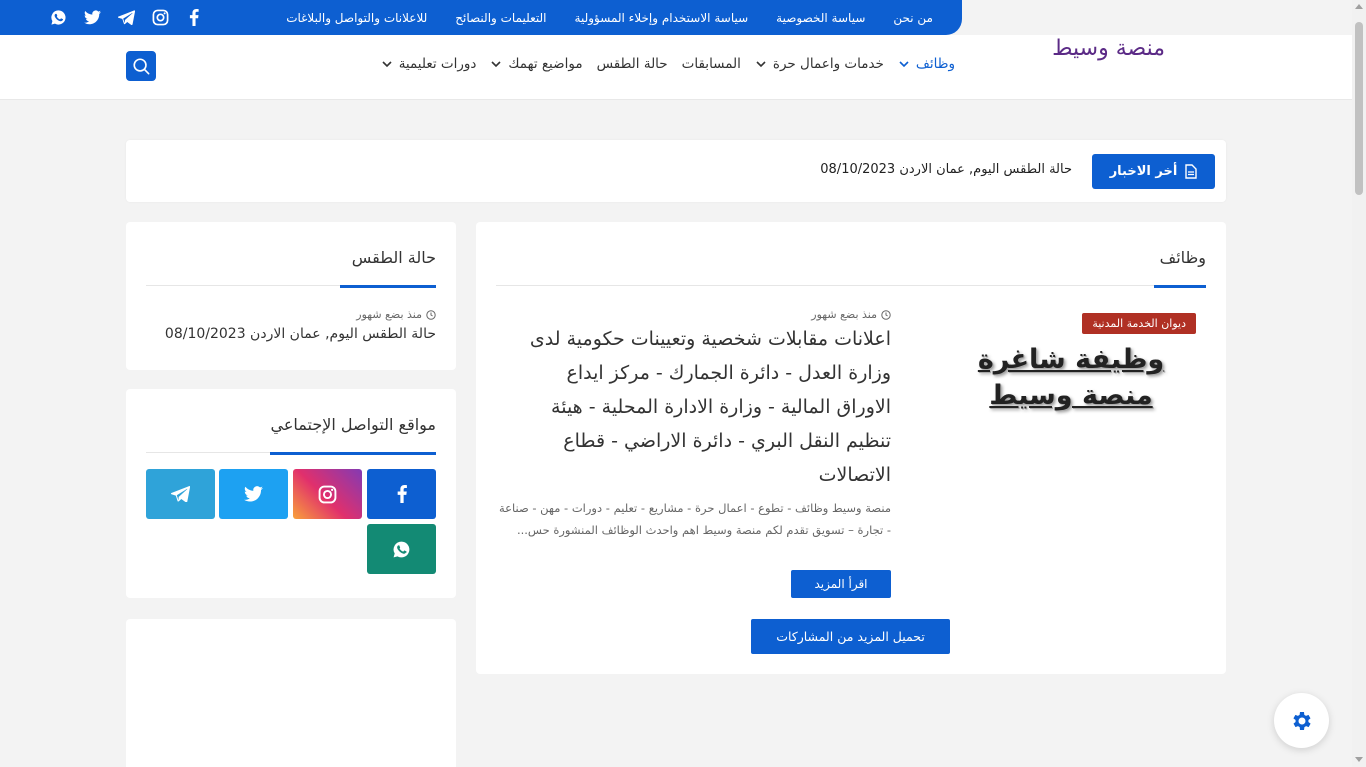 The width and height of the screenshot is (1366, 767). Describe the element at coordinates (935, 64) in the screenshot. I see `nav-item-label: وظائف` at that location.